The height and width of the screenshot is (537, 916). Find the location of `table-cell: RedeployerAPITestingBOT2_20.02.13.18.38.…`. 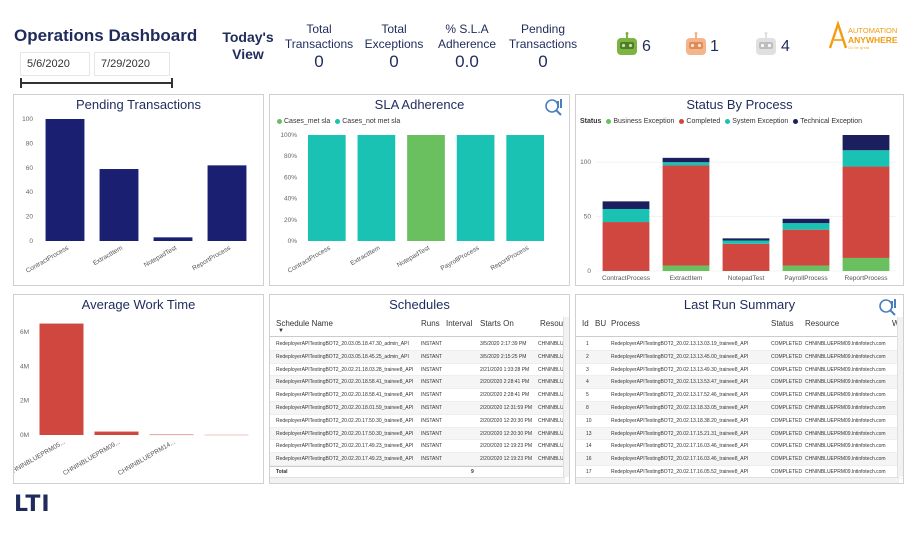

table-cell: RedeployerAPITestingBOT2_20.02.13.18.38.… is located at coordinates (680, 420).